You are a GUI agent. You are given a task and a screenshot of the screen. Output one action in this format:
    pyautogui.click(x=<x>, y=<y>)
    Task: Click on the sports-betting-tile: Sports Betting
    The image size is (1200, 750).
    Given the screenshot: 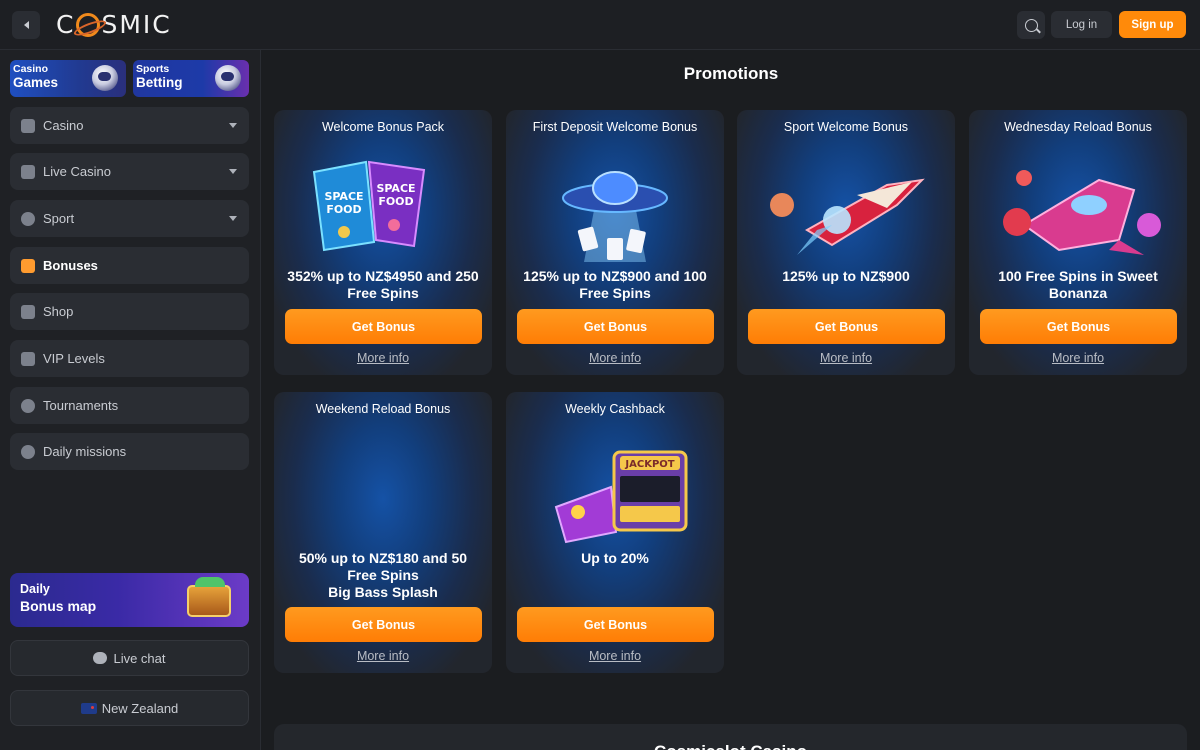 What is the action you would take?
    pyautogui.click(x=191, y=78)
    